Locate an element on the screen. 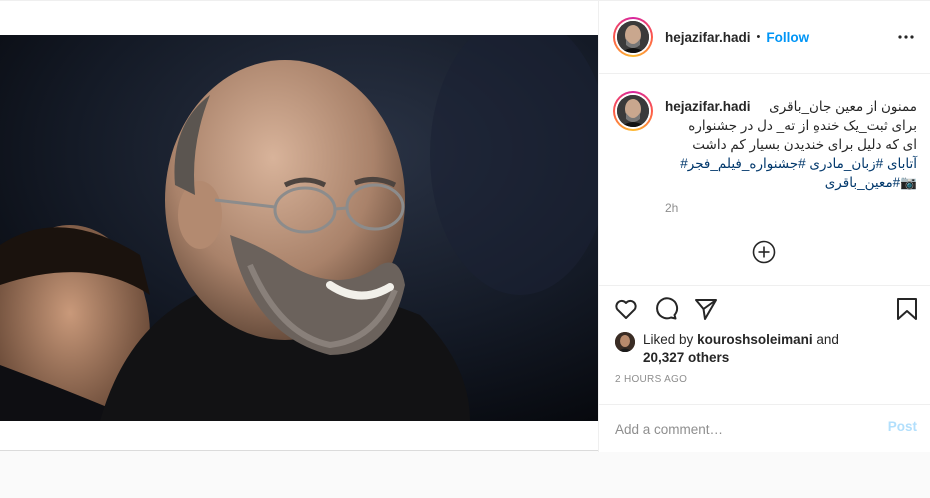  likes-others: 20,327 others is located at coordinates (686, 358).